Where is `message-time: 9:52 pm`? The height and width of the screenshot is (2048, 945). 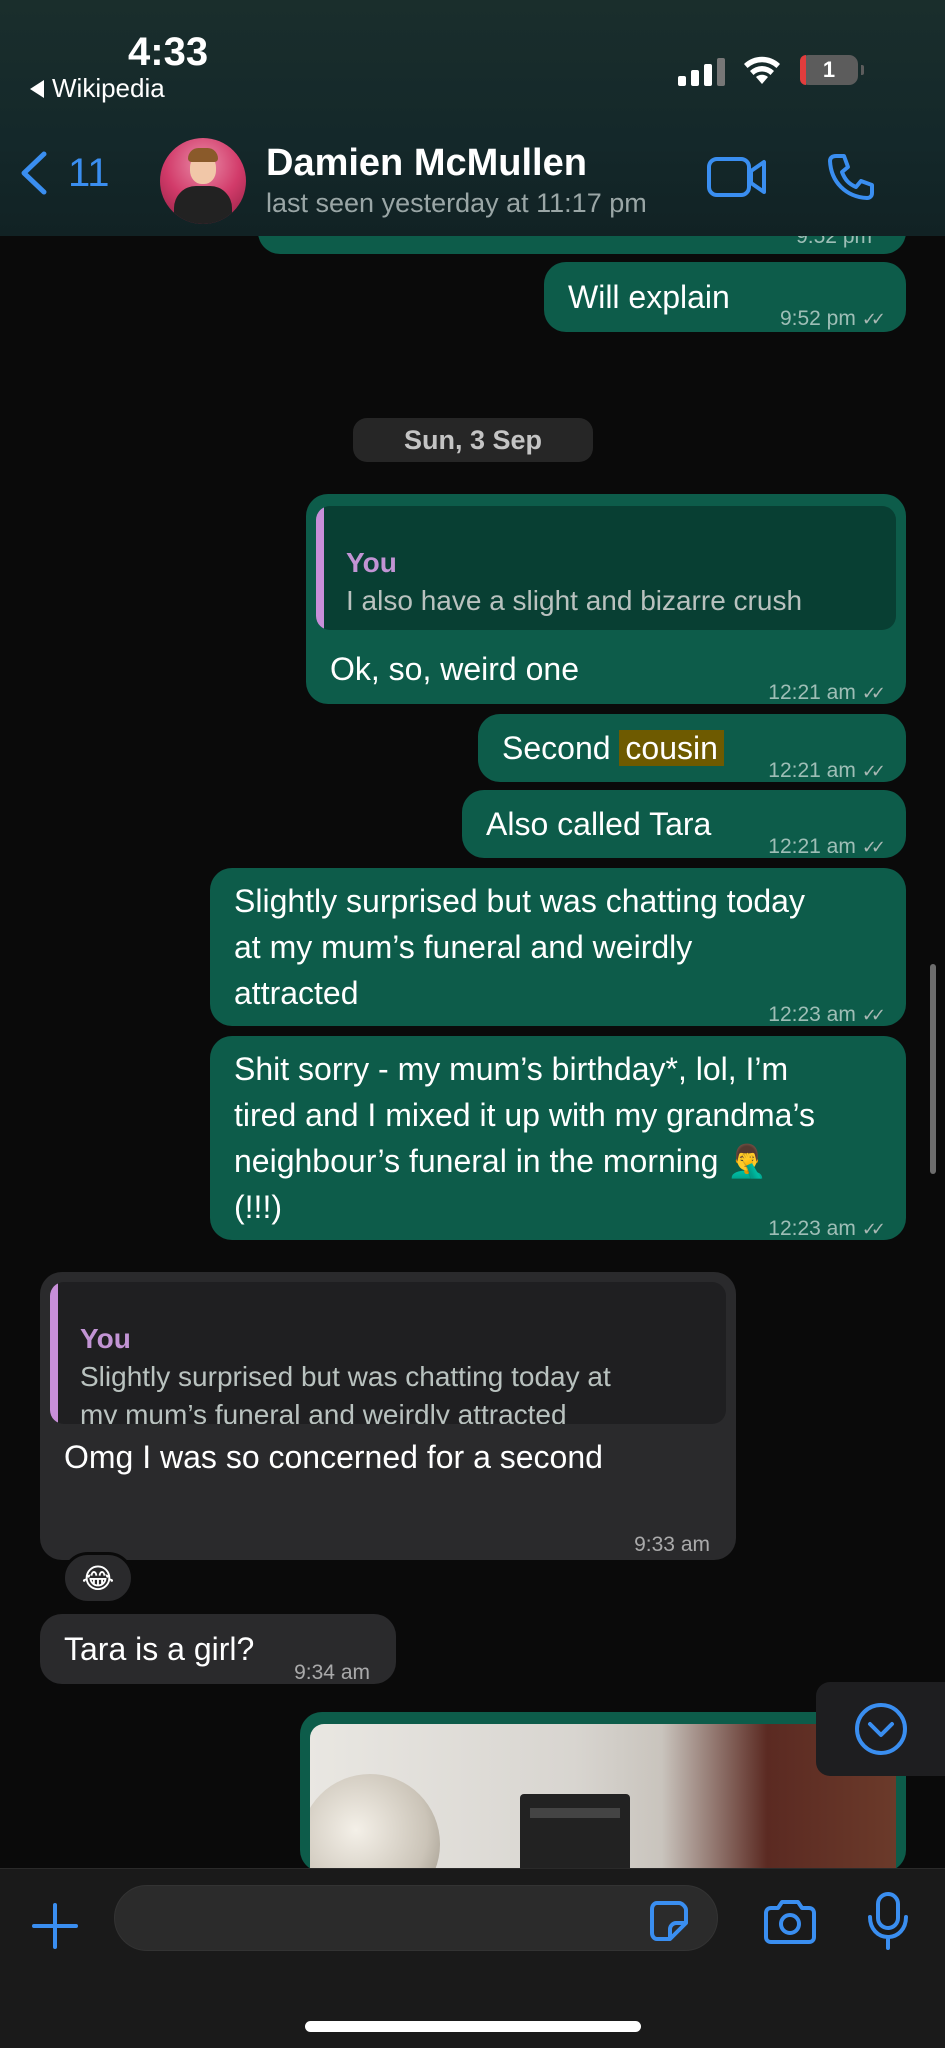 message-time: 9:52 pm is located at coordinates (817, 318).